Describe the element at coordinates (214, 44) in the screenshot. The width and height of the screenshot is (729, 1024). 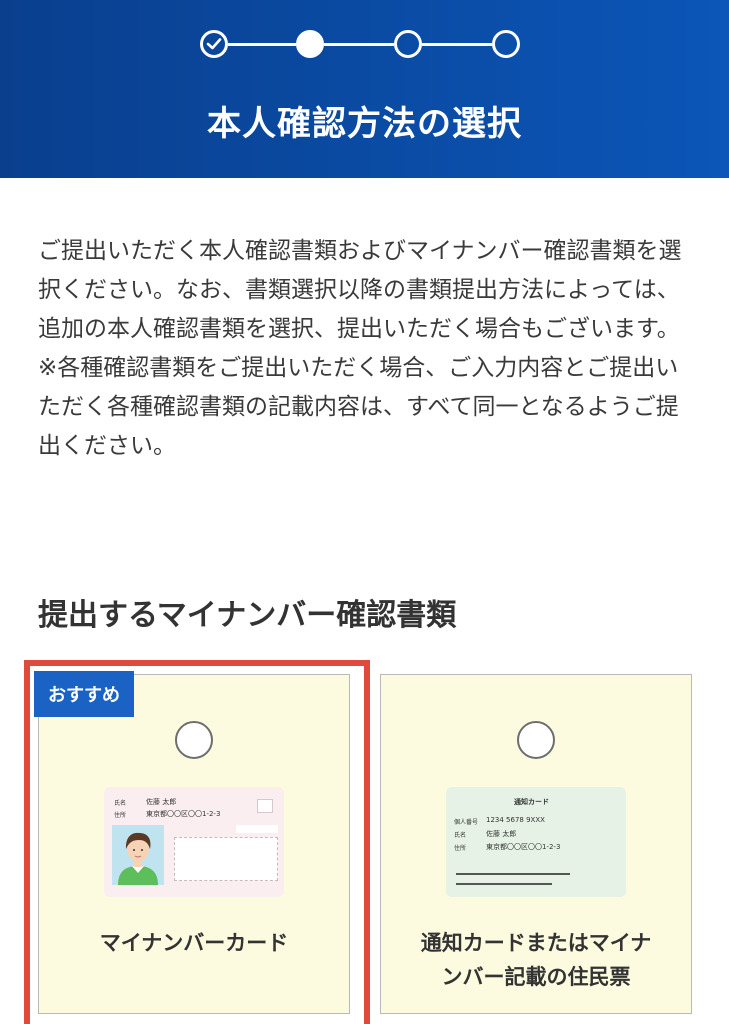
I see `step-1-completed-icon` at that location.